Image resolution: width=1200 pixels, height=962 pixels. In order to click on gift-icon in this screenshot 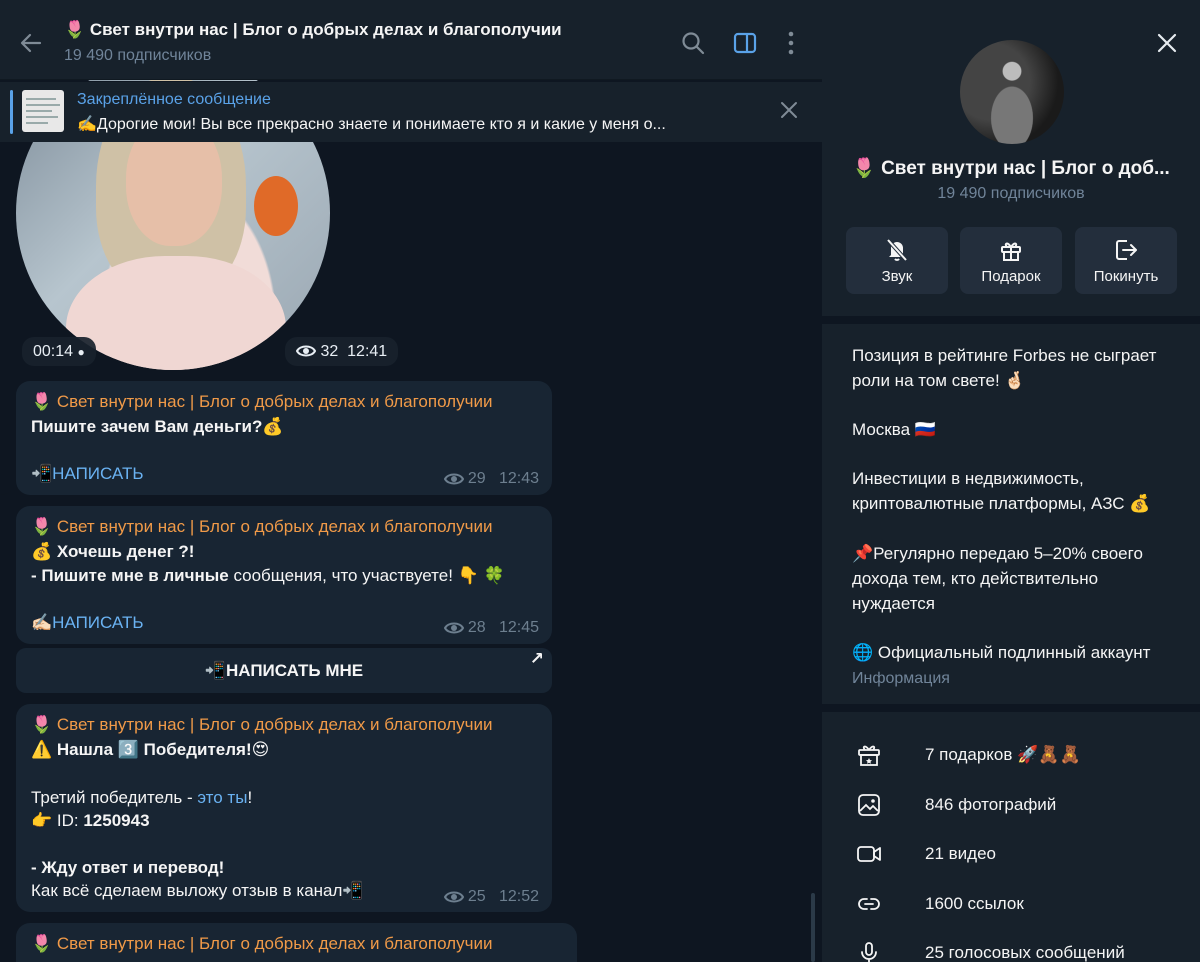, I will do `click(1011, 251)`.